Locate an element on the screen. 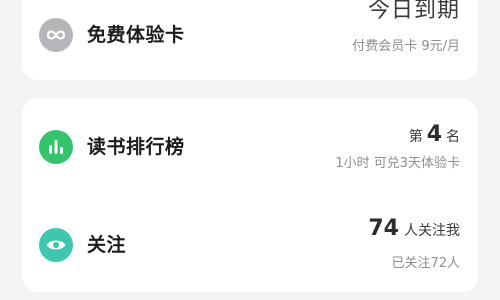  follow-title: 关注 is located at coordinates (107, 245).